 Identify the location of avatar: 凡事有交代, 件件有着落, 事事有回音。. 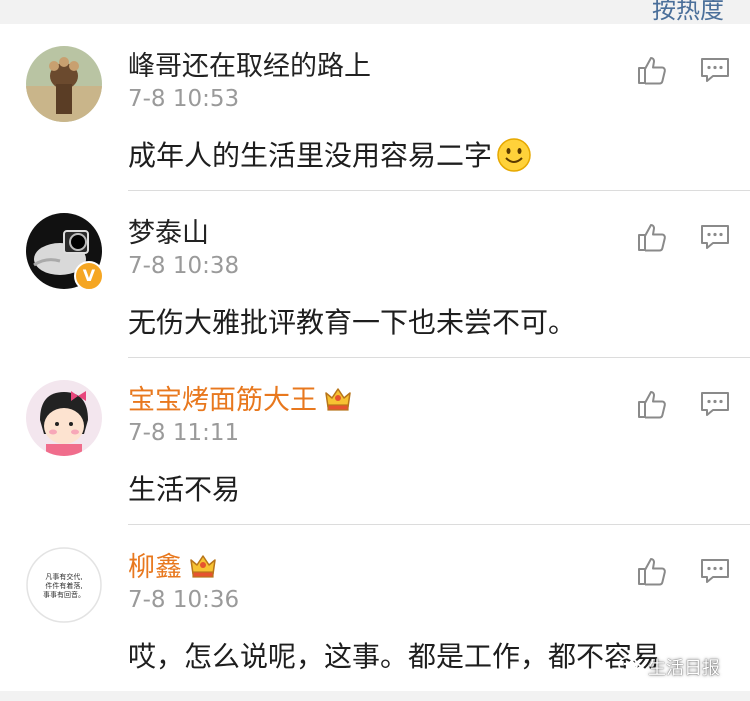
(64, 585).